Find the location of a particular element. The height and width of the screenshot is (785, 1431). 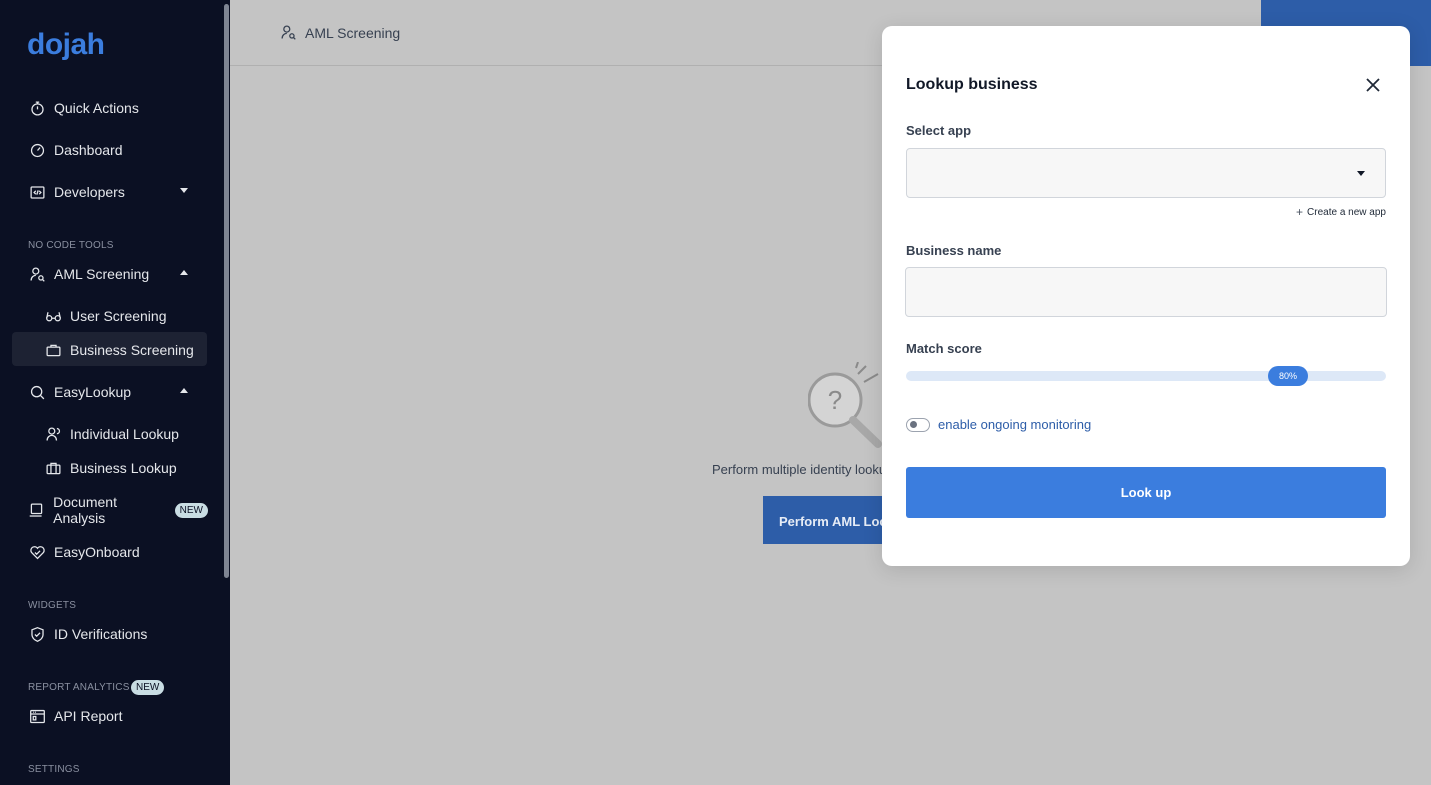

close-icon is located at coordinates (1373, 85).